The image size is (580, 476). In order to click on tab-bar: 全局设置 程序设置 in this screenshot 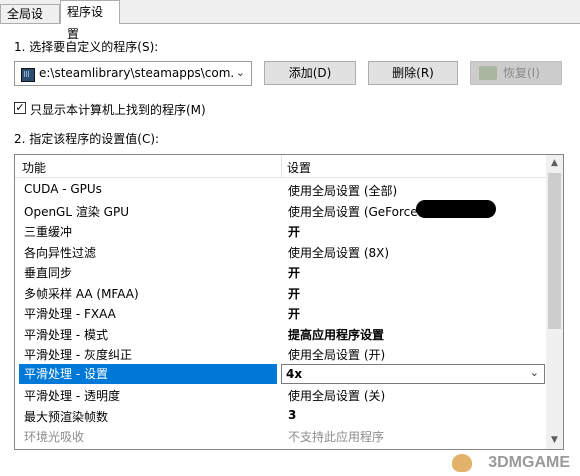, I will do `click(290, 20)`.